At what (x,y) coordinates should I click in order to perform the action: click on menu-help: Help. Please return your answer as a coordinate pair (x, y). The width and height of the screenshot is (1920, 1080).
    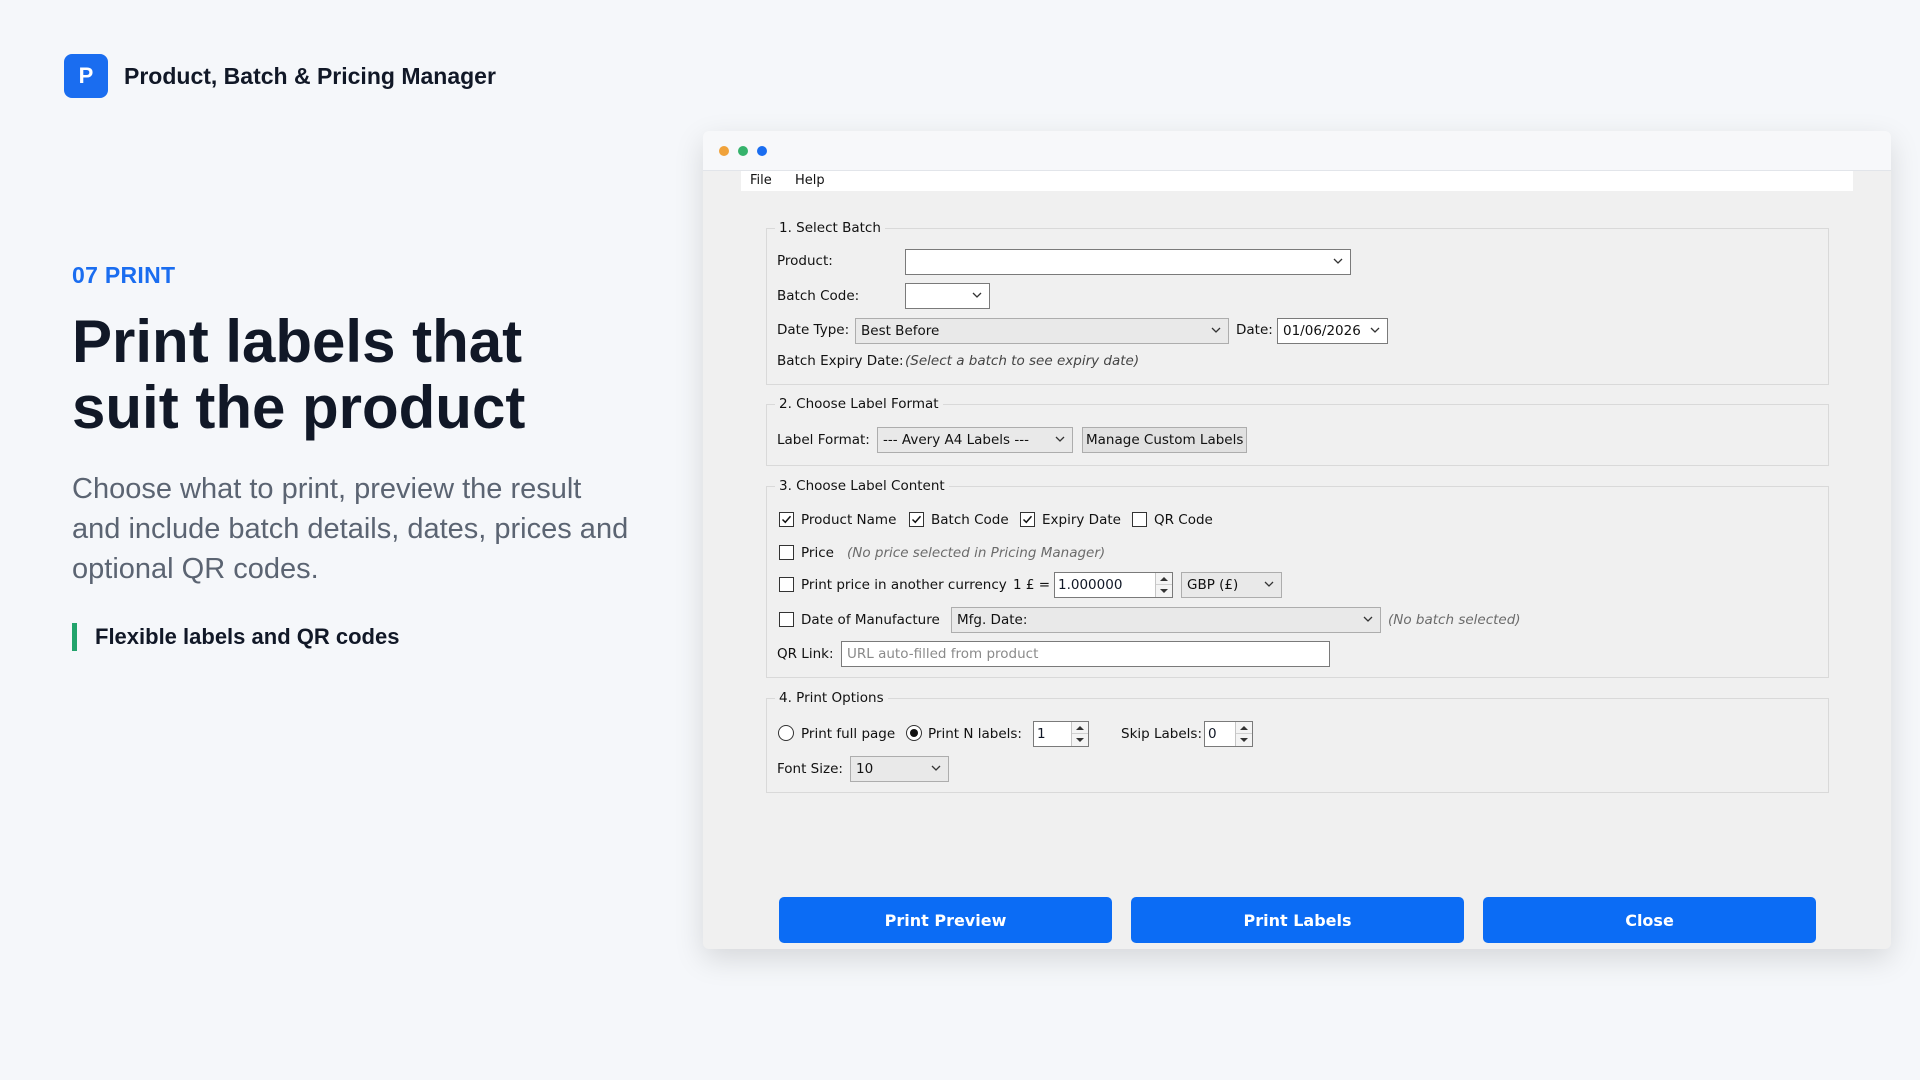
    Looking at the image, I should click on (810, 180).